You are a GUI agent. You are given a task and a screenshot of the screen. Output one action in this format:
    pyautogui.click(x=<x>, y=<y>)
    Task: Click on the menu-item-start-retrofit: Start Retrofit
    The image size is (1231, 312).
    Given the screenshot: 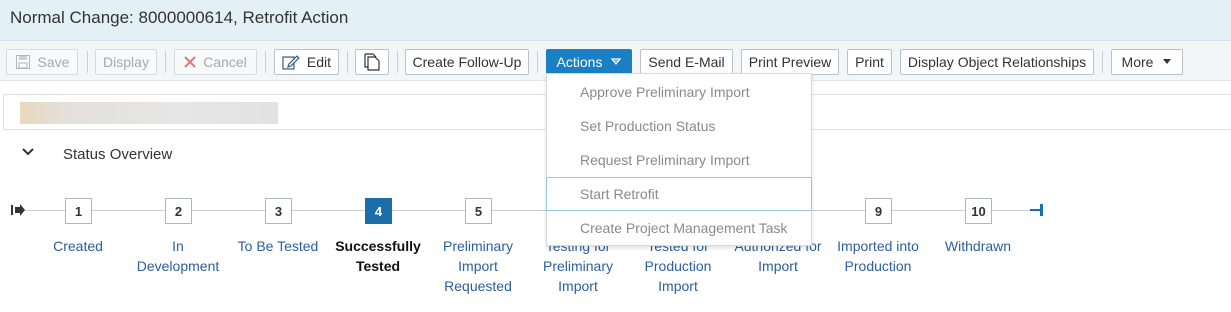 What is the action you would take?
    pyautogui.click(x=679, y=194)
    